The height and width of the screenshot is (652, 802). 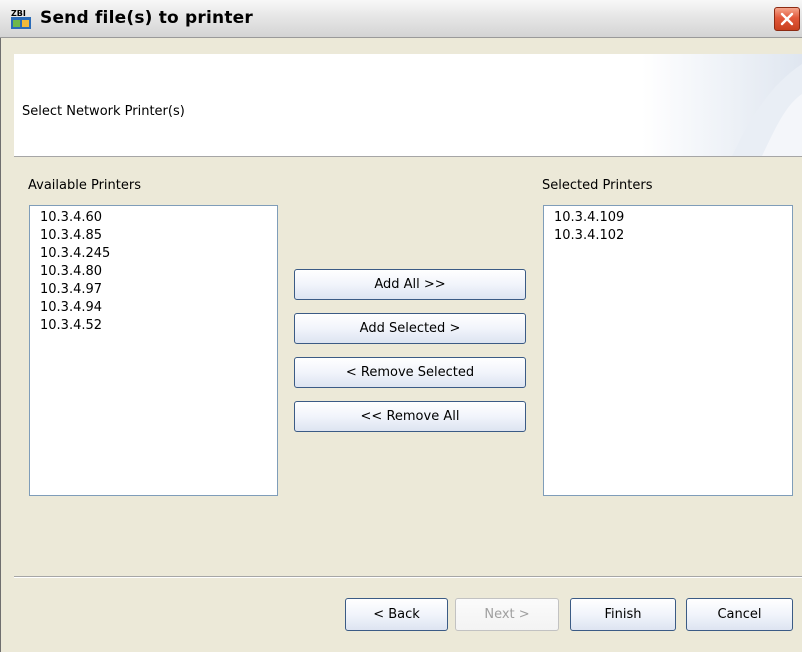 What do you see at coordinates (84, 185) in the screenshot?
I see `available-printers-label: Available Printers` at bounding box center [84, 185].